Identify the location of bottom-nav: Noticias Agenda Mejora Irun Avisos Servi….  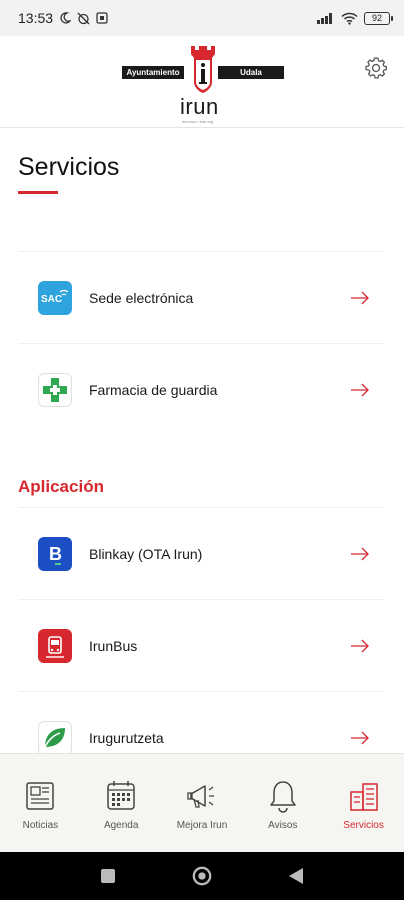
(202, 802).